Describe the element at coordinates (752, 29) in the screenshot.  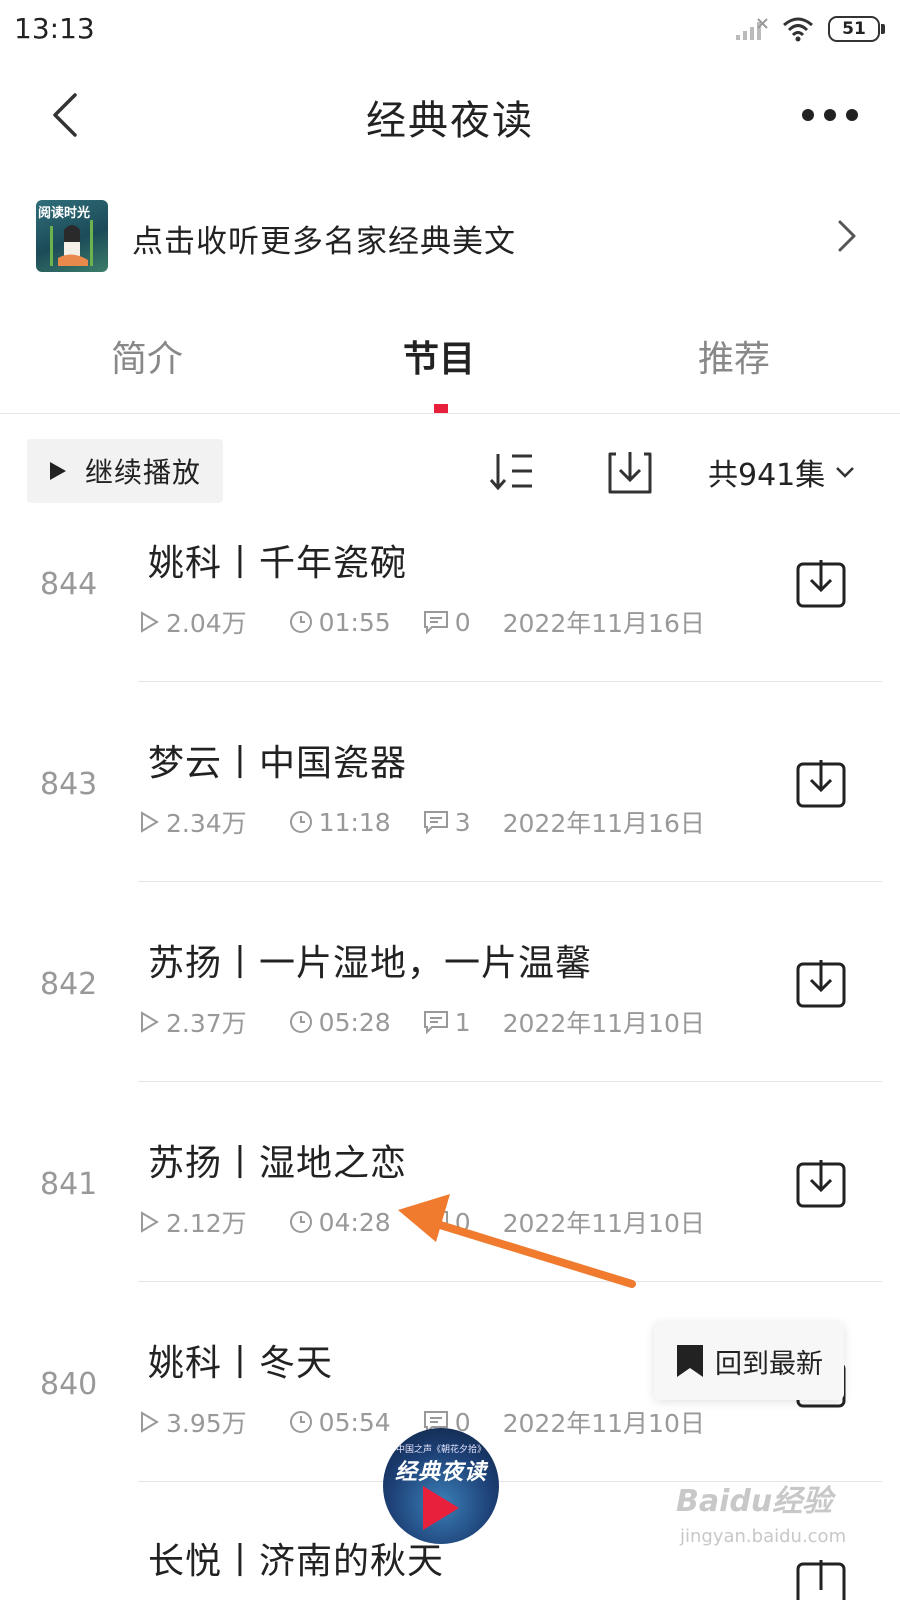
I see `signal-icon` at that location.